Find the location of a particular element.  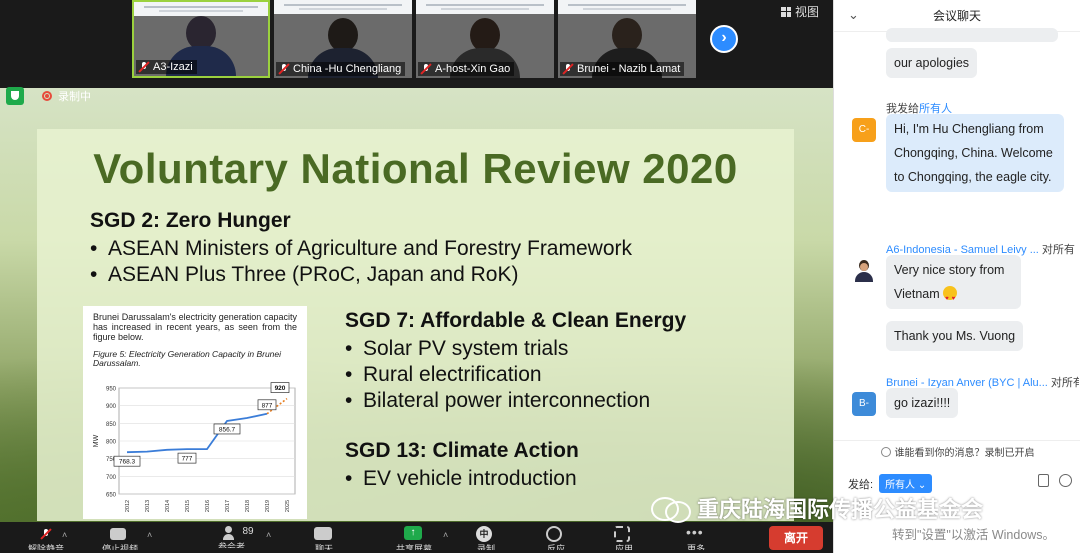

next-page-button: › is located at coordinates (724, 39).